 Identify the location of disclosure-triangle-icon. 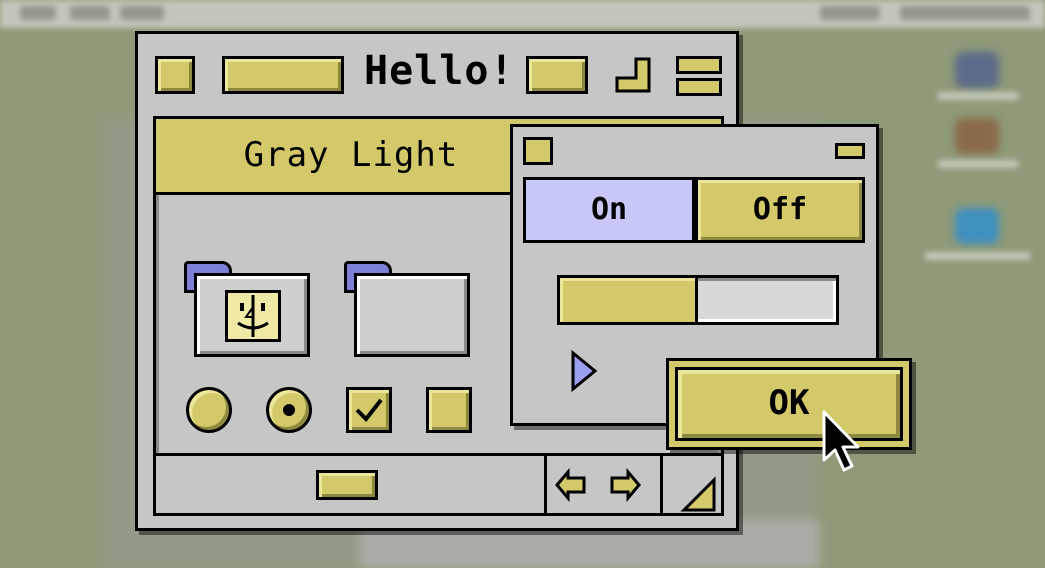
(584, 371).